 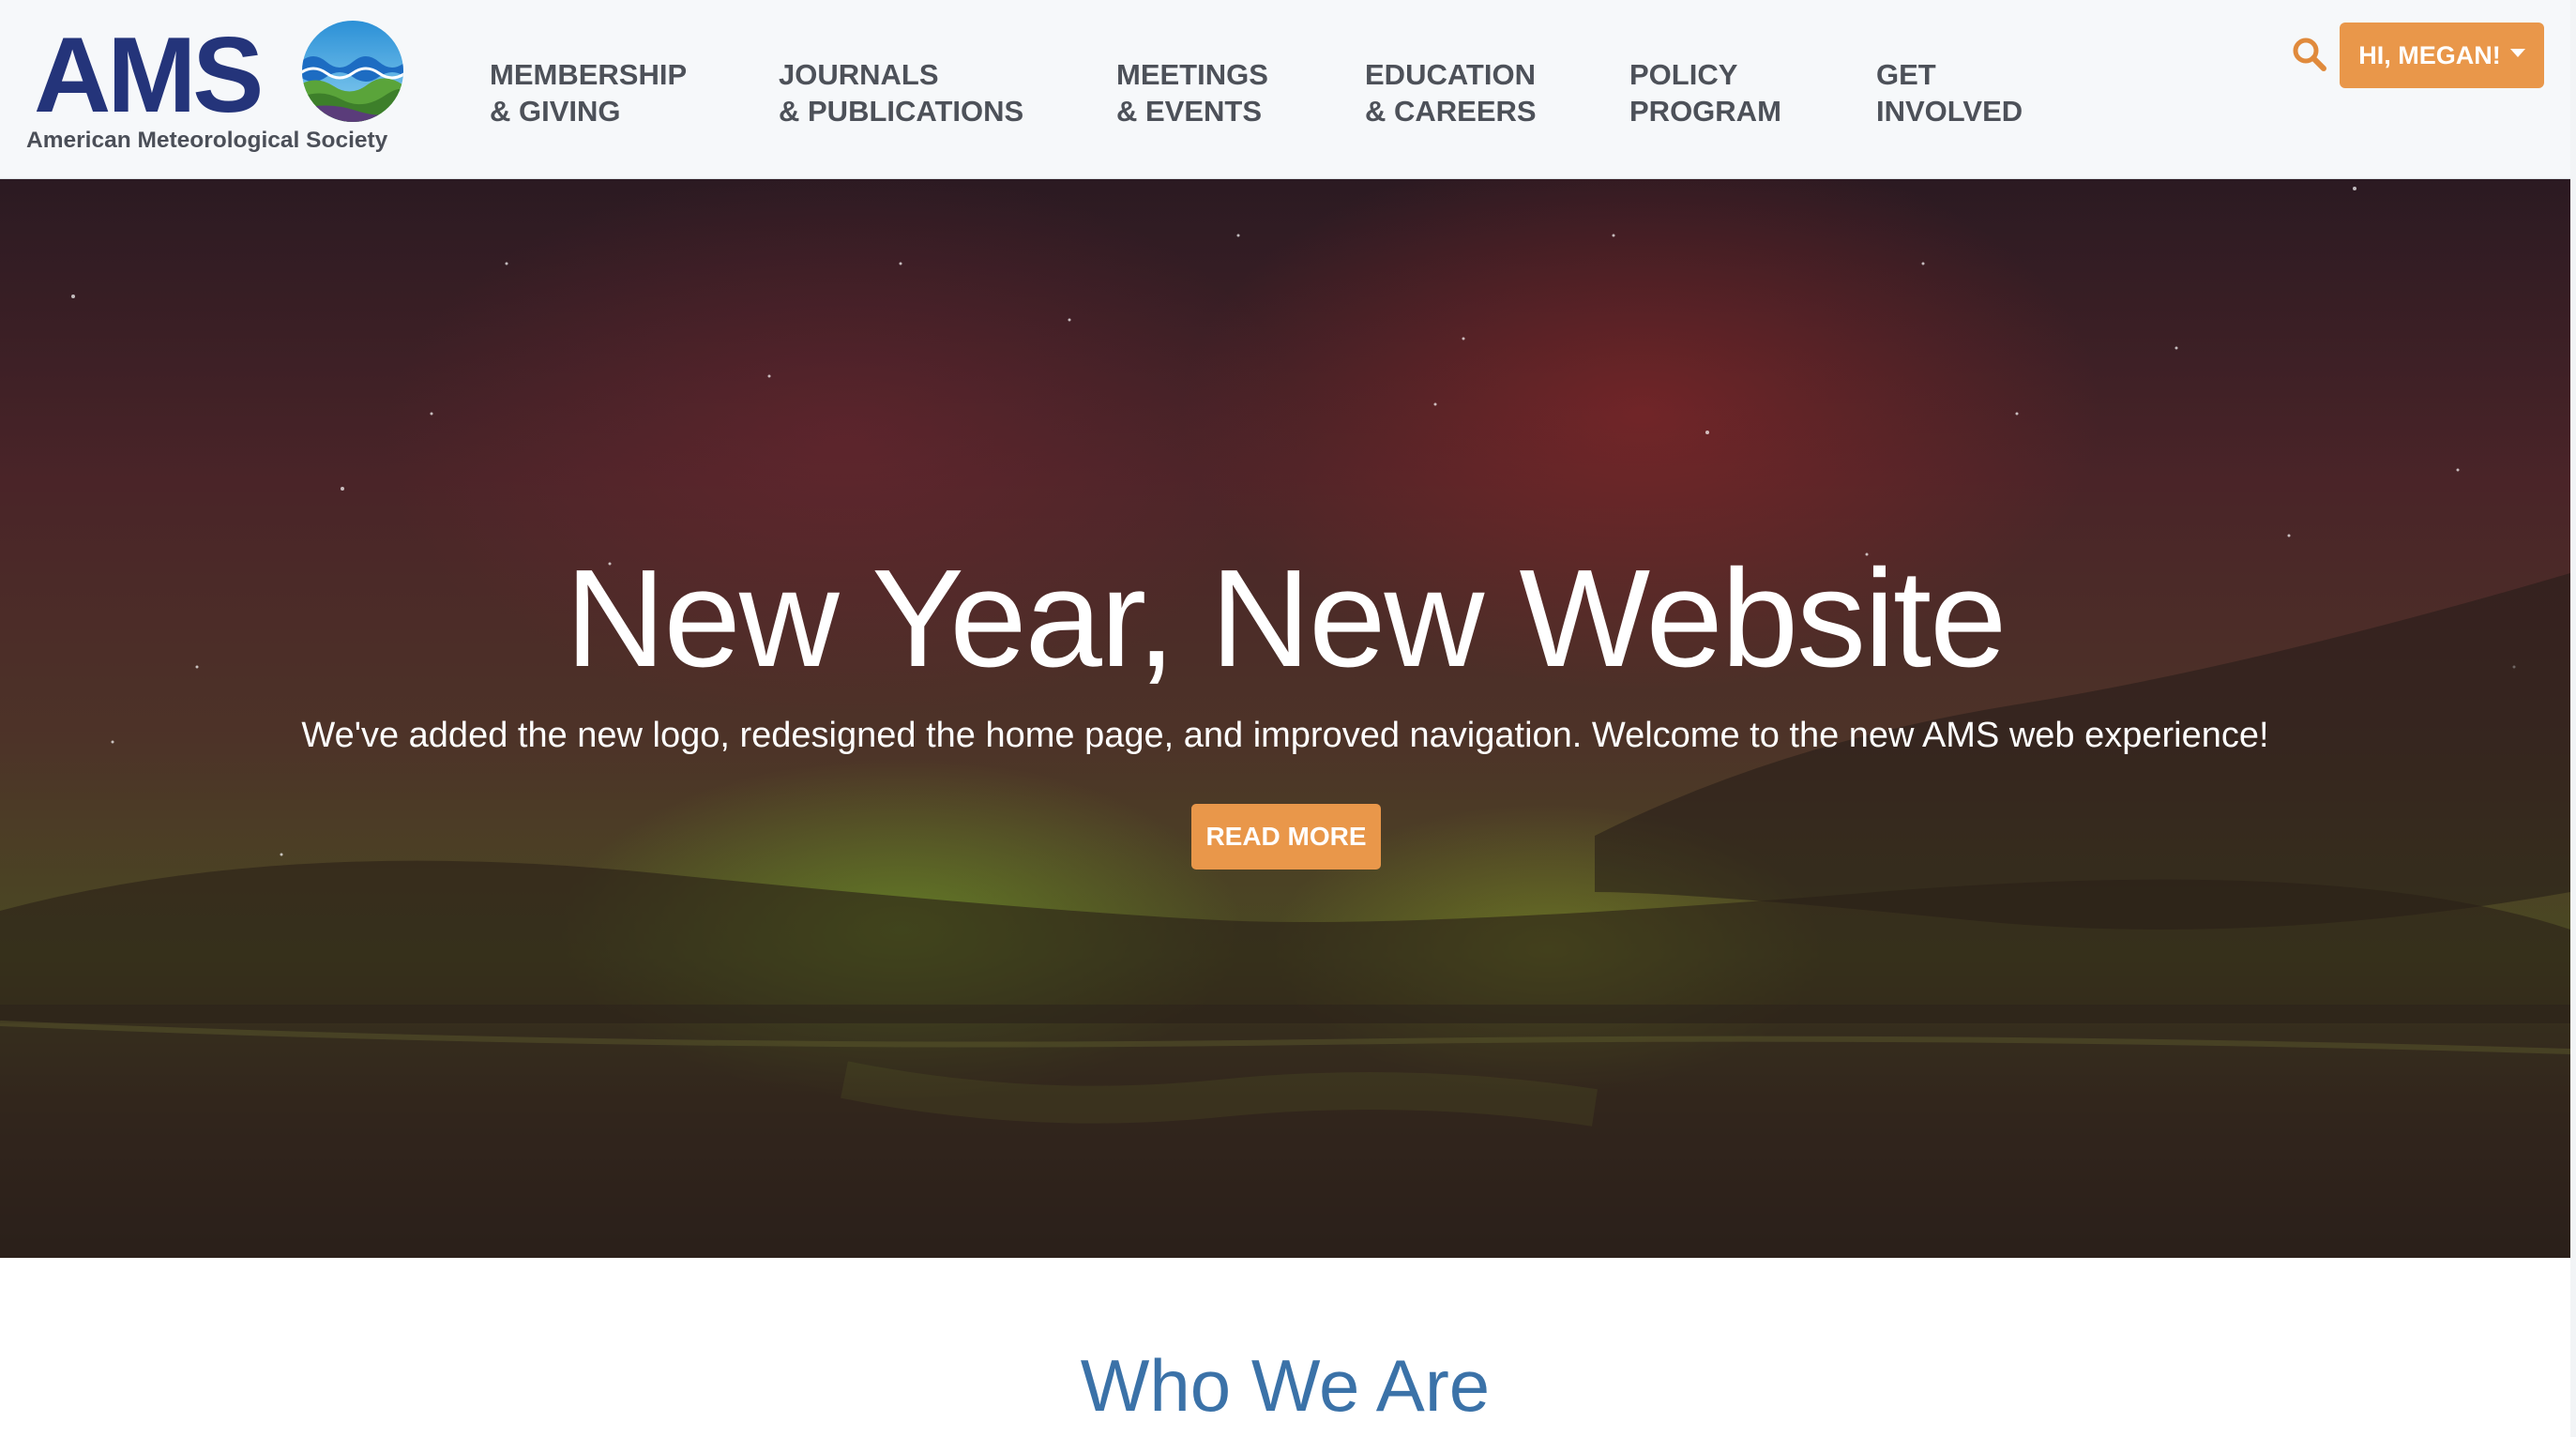 I want to click on nav-label-line1: Meetings, so click(x=1192, y=74).